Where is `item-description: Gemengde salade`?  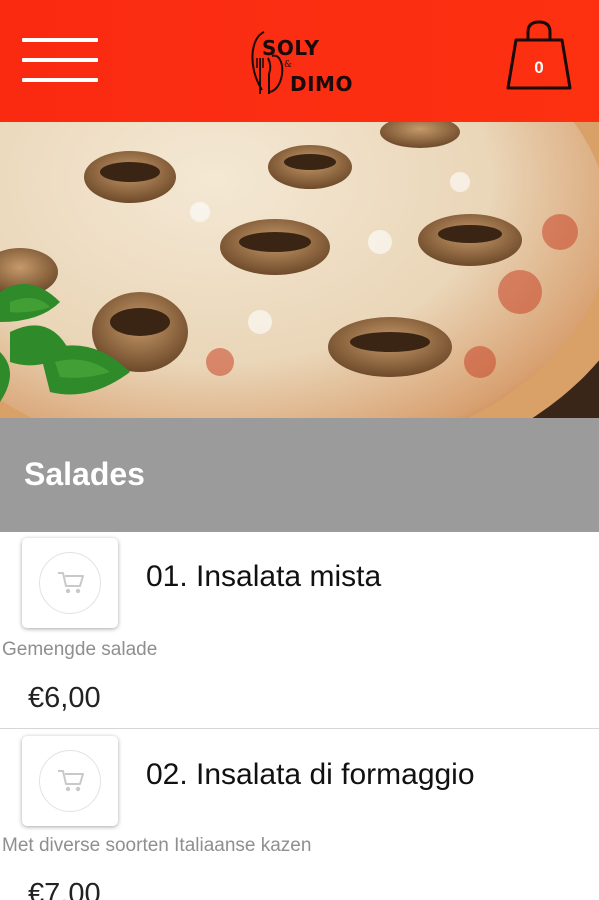 item-description: Gemengde salade is located at coordinates (80, 649).